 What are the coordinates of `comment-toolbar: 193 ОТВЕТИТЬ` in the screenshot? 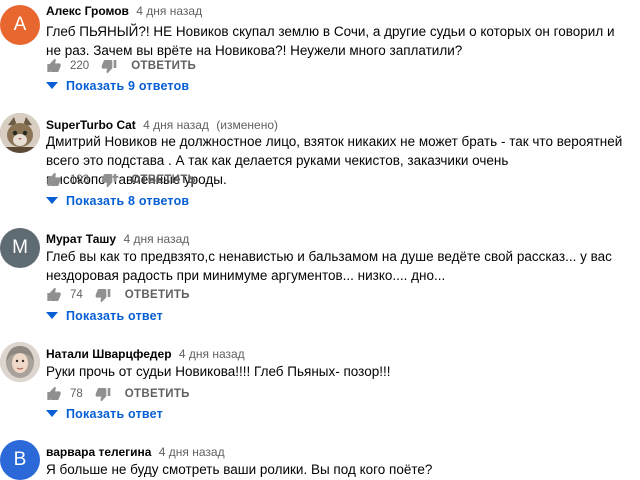 It's located at (121, 180).